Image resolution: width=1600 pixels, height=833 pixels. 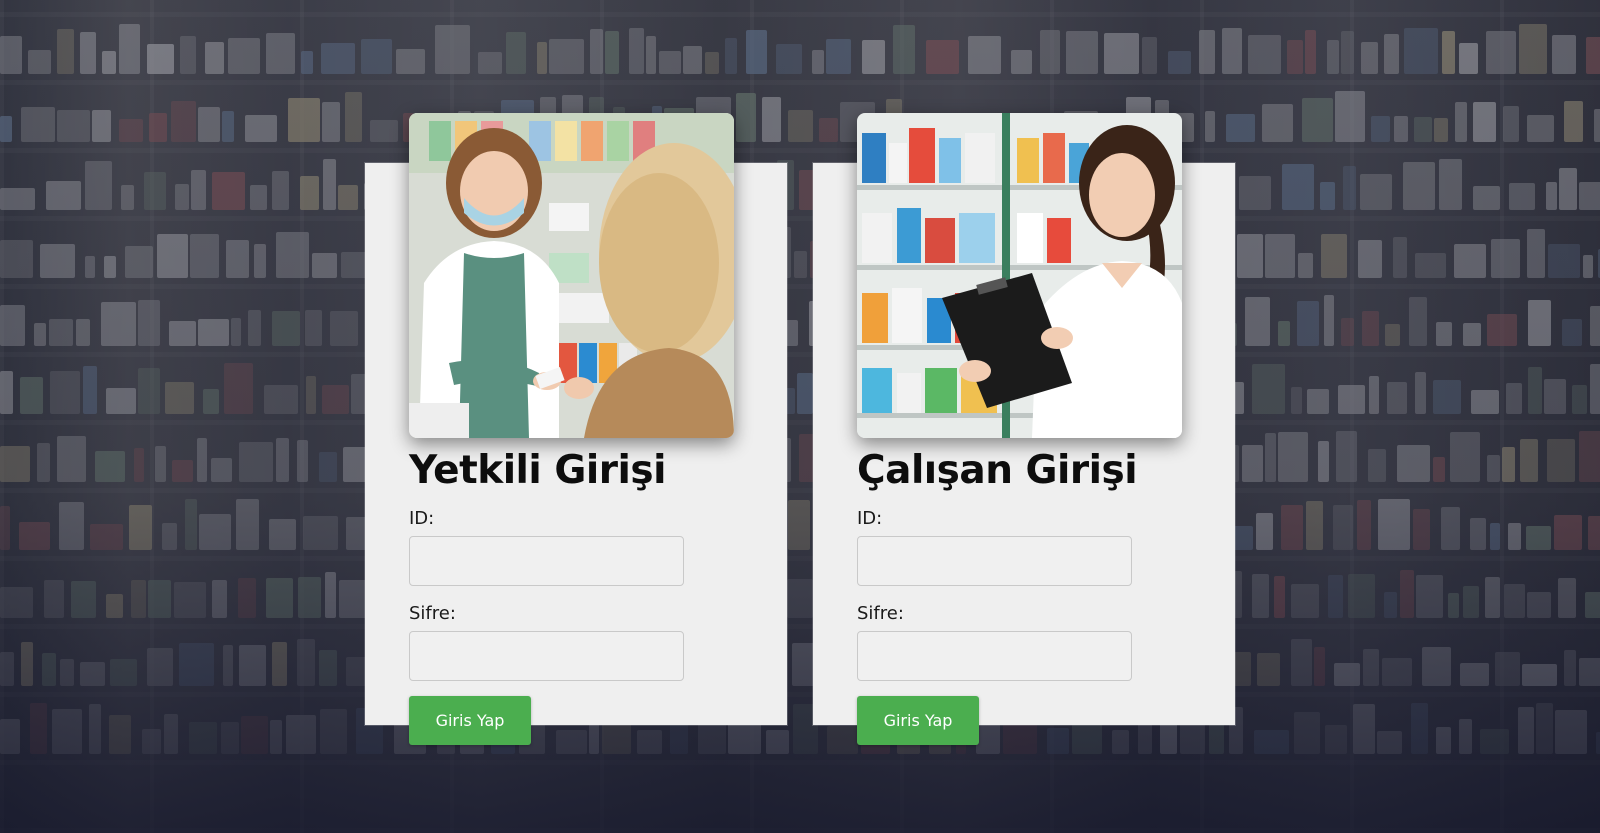 I want to click on admin-login-photo, so click(x=571, y=275).